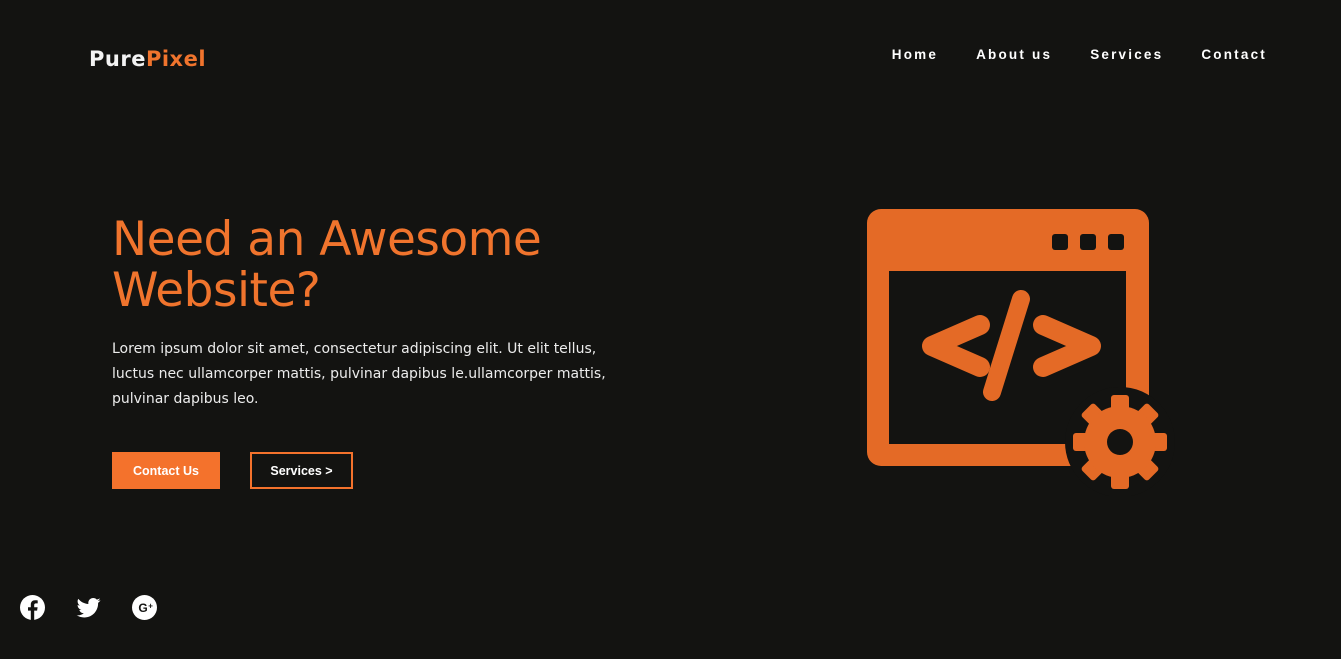 The width and height of the screenshot is (1341, 659). Describe the element at coordinates (1014, 54) in the screenshot. I see `nav-about-link: About us` at that location.